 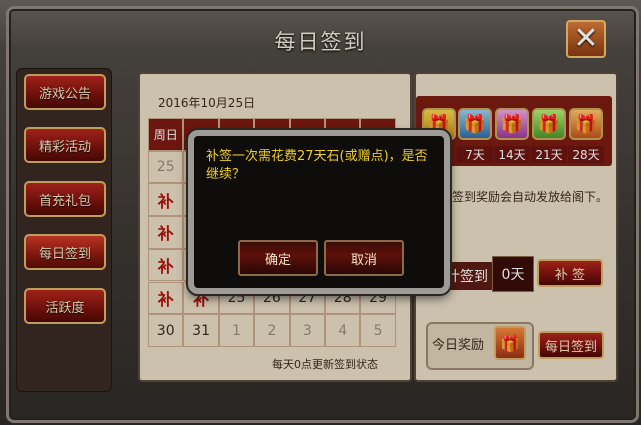 What do you see at coordinates (317, 165) in the screenshot?
I see `dialog-message: 补签一次需花费27天石(或赠点)，是否继续？` at bounding box center [317, 165].